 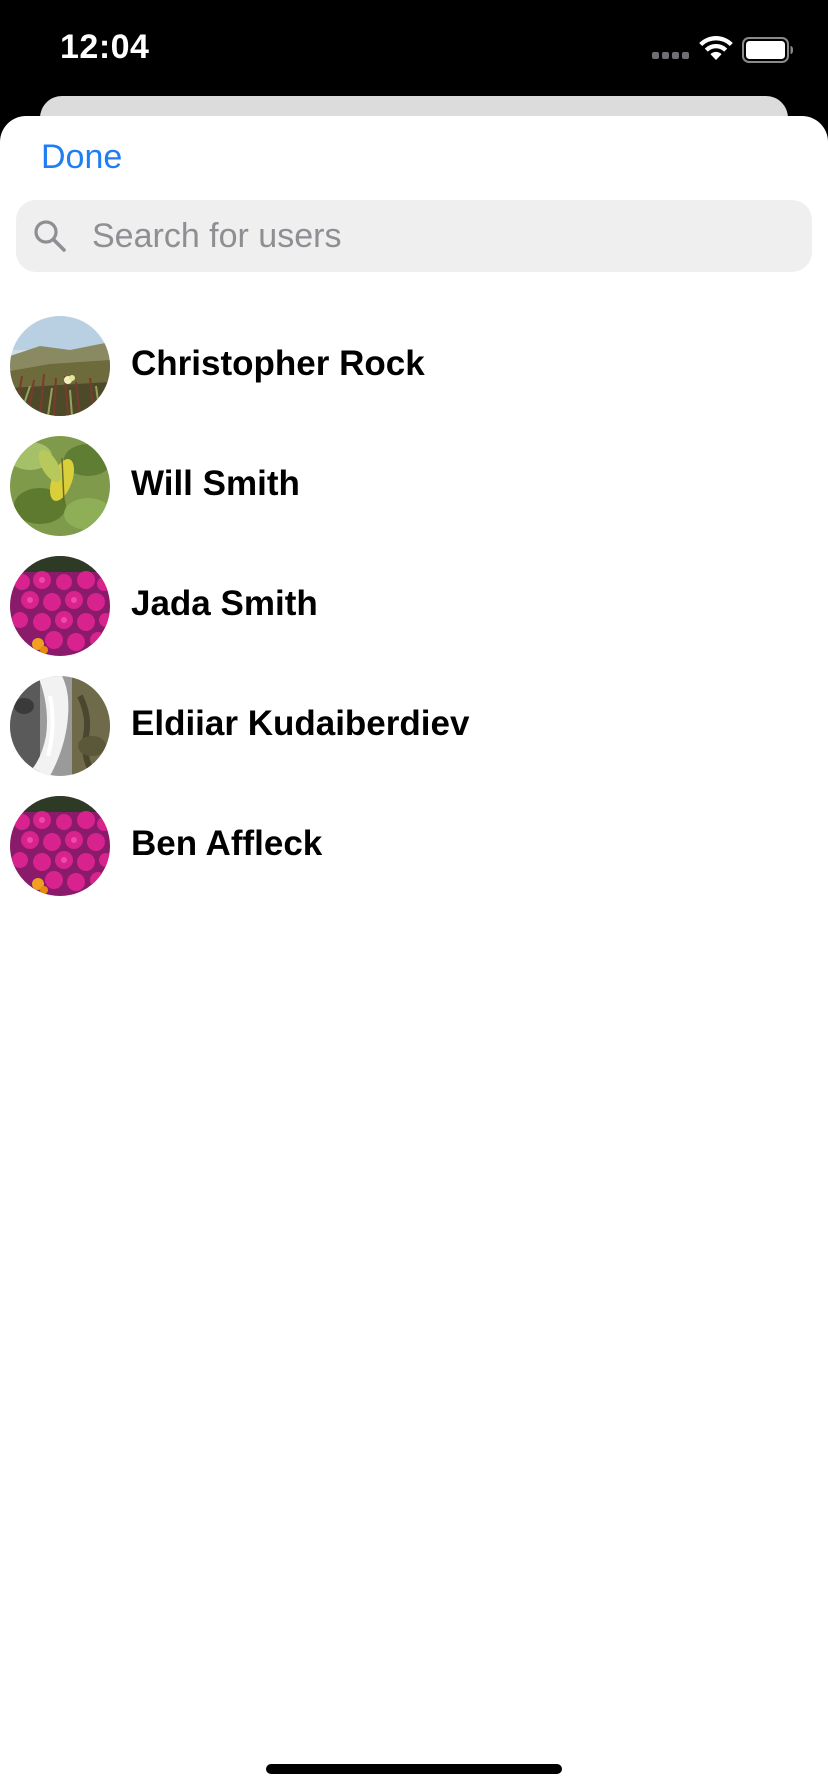 I want to click on wifi-icon, so click(x=716, y=48).